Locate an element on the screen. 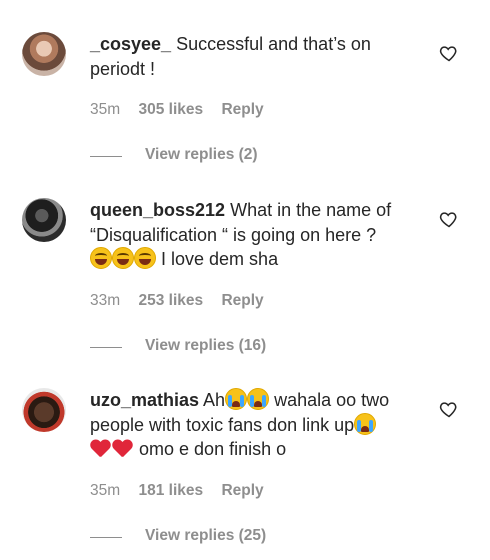 The image size is (490, 560). comment-body-part: What in the name of is located at coordinates (311, 210).